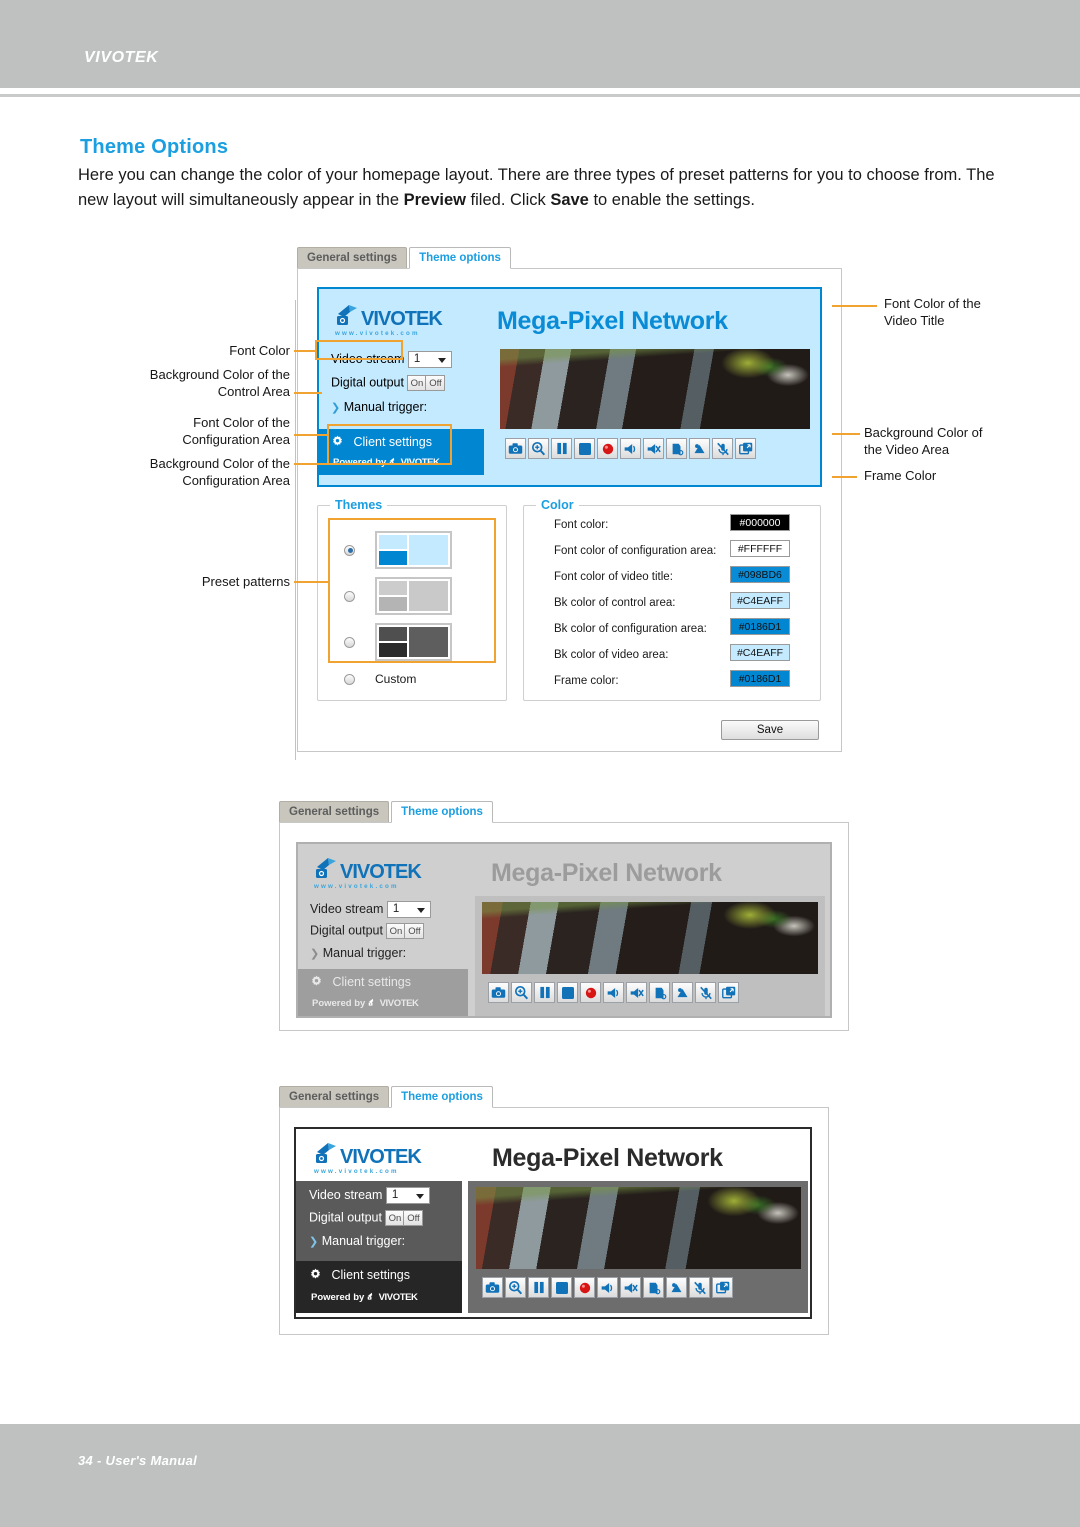  I want to click on client-settings-link-gray: Client settings, so click(360, 982).